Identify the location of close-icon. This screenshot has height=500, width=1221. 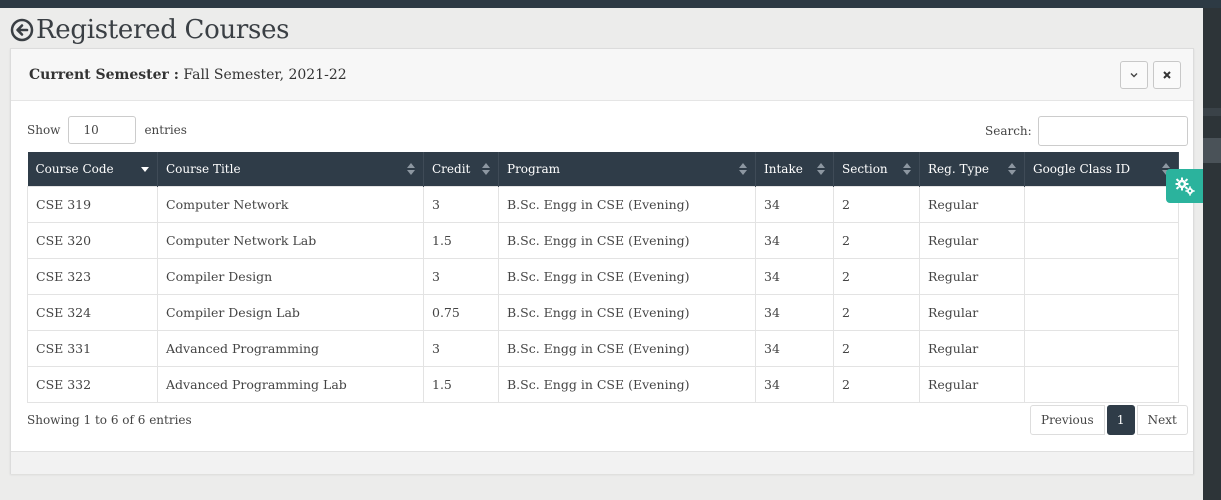
(1167, 75).